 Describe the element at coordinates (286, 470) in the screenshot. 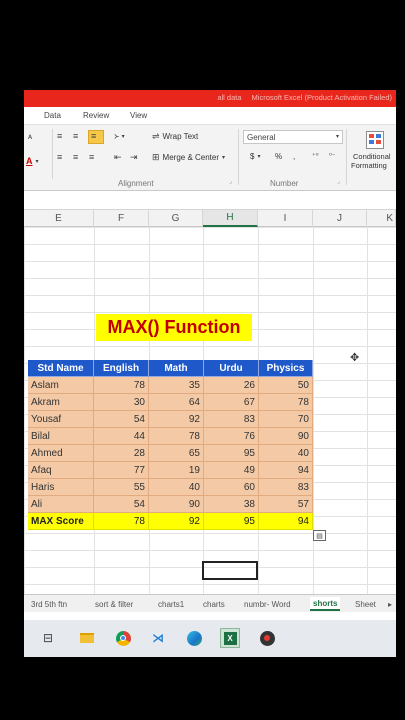

I see `score-cell: 94` at that location.